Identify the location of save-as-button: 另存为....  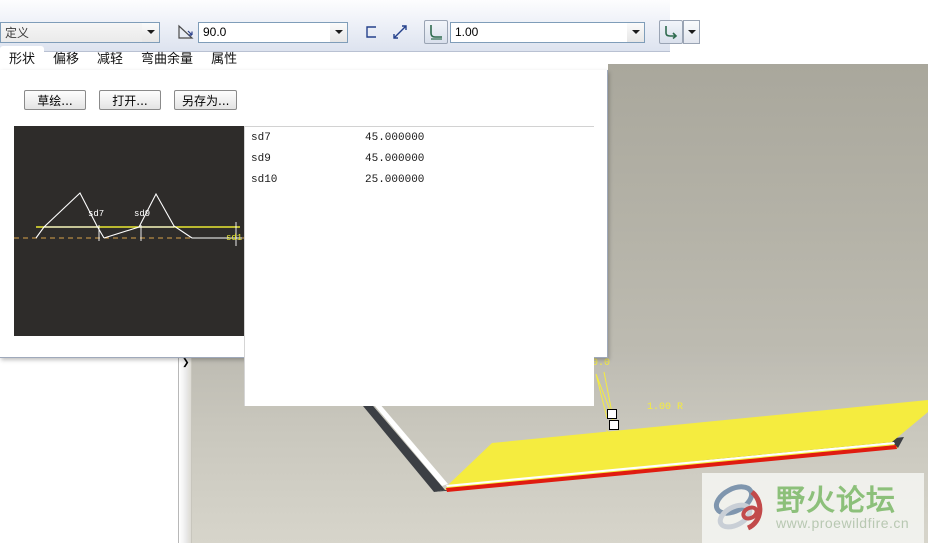
(206, 100).